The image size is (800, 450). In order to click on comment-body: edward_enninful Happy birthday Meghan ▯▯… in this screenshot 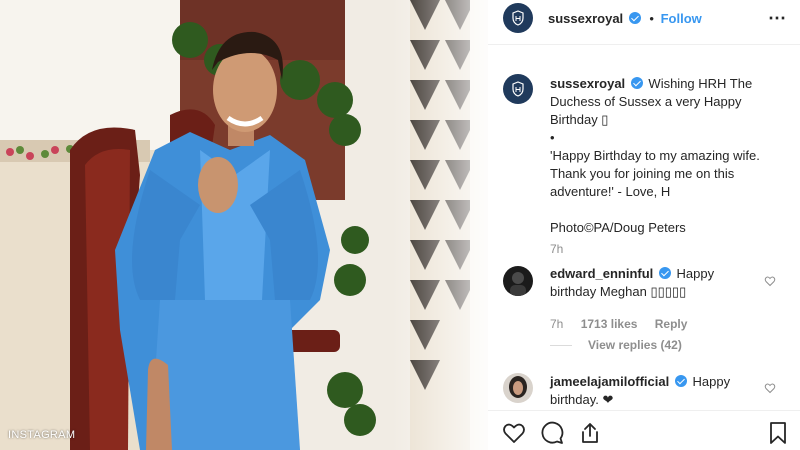, I will do `click(650, 283)`.